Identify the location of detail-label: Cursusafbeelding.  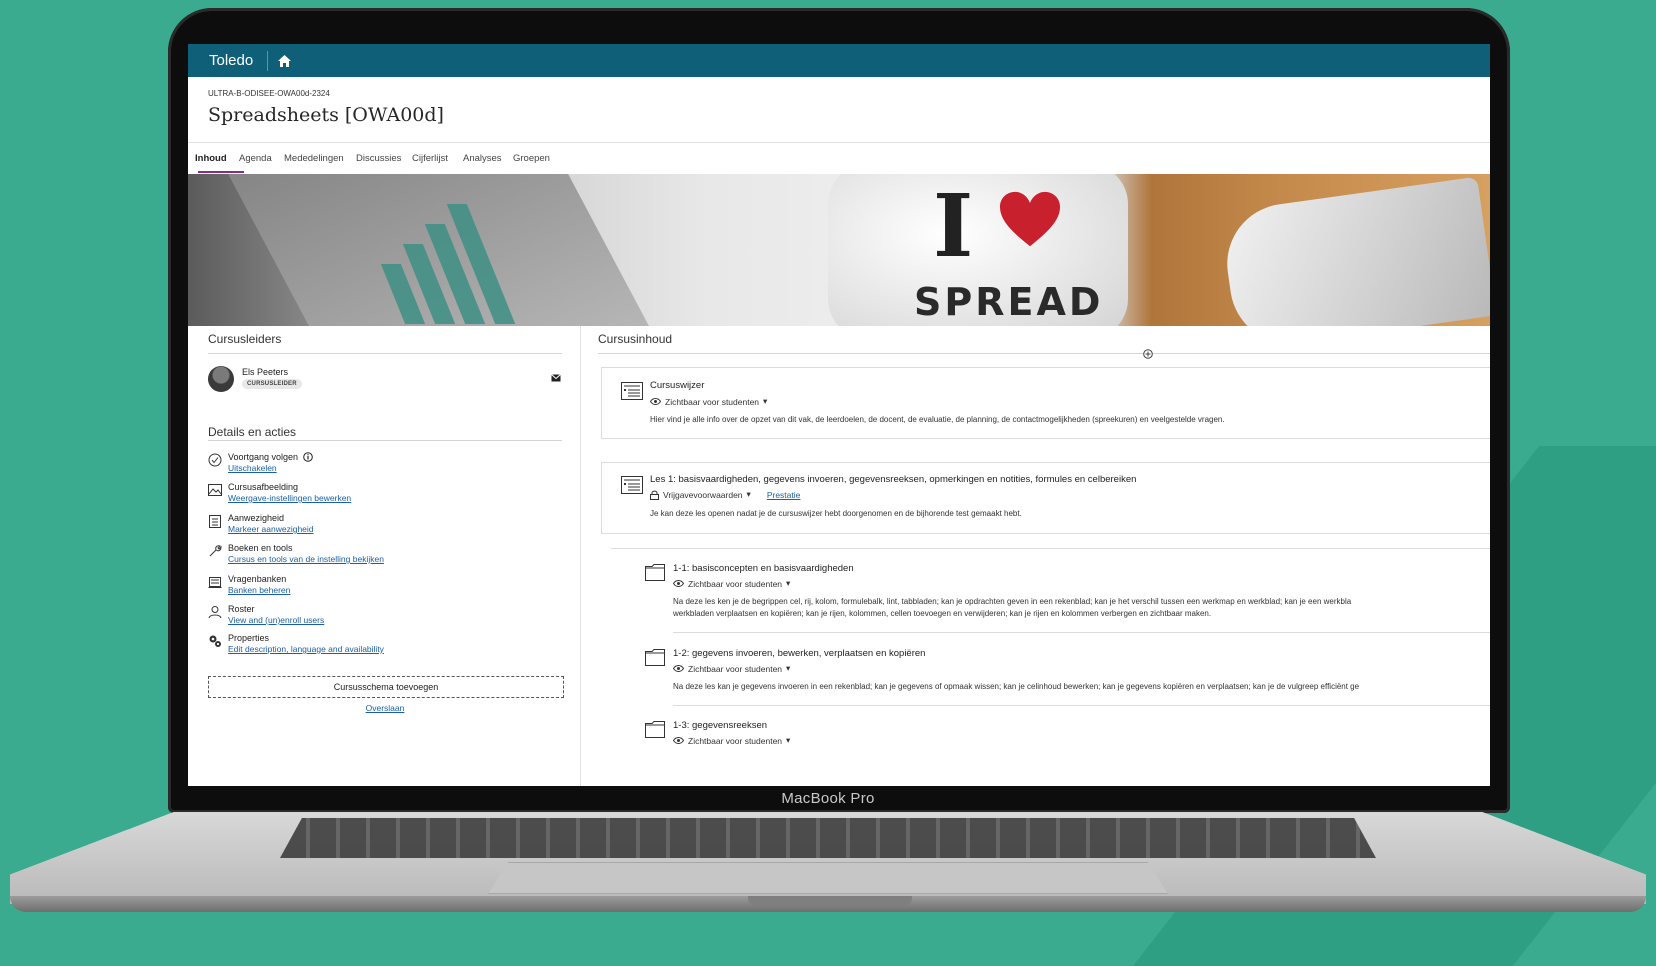
(263, 487).